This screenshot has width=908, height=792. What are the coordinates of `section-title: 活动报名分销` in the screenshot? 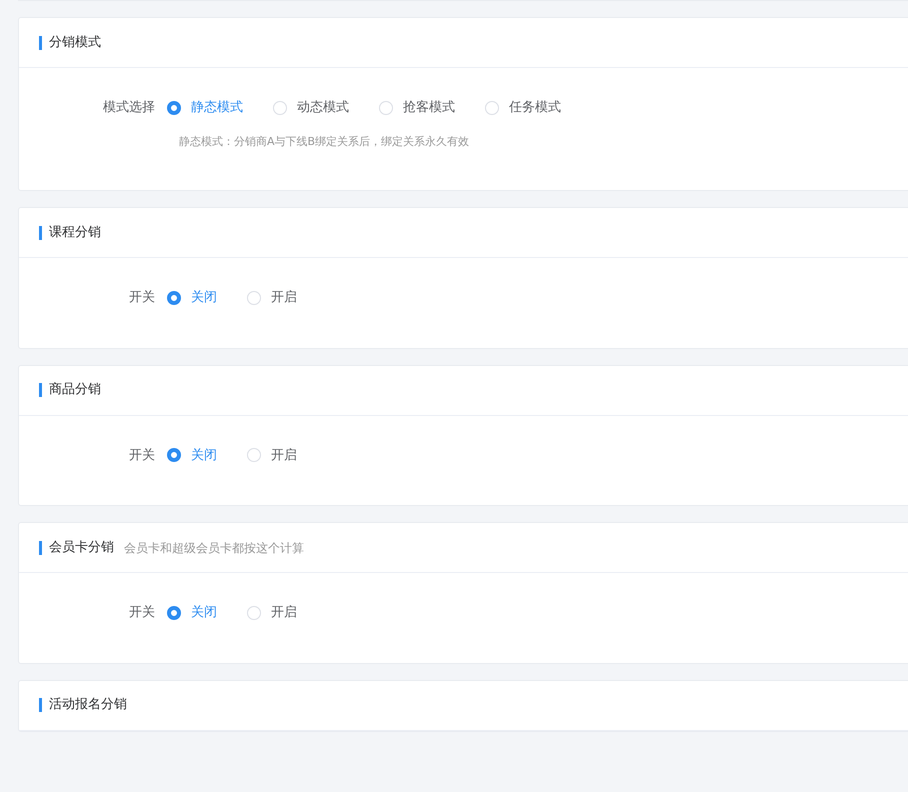 It's located at (83, 705).